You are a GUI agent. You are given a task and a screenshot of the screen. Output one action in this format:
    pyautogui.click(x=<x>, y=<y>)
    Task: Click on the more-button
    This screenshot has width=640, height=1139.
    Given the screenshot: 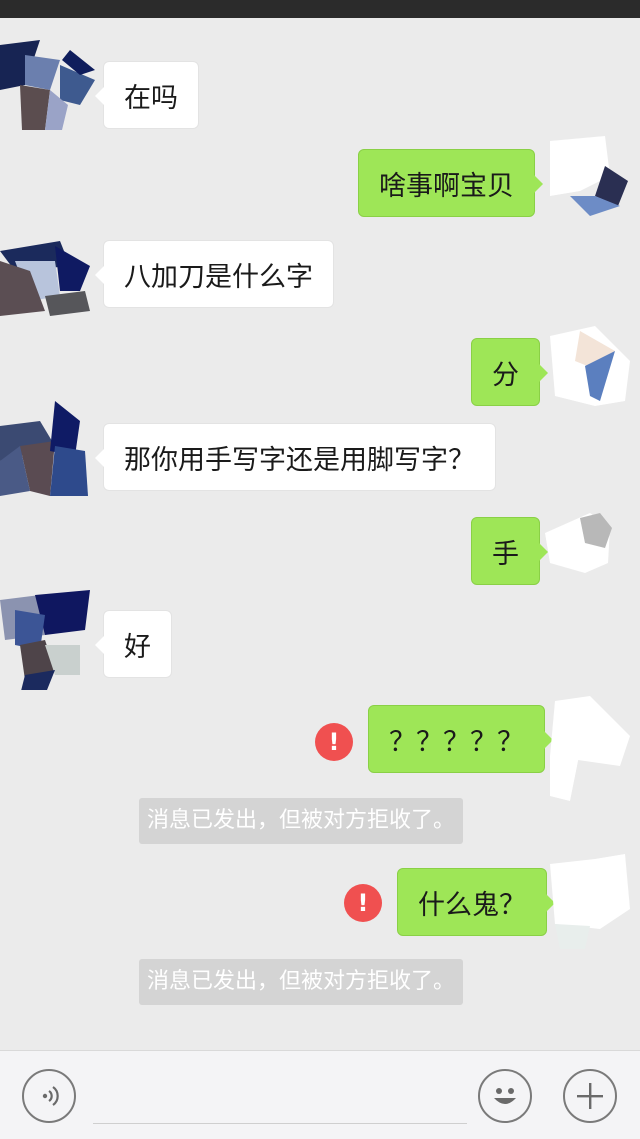 What is the action you would take?
    pyautogui.click(x=590, y=1096)
    